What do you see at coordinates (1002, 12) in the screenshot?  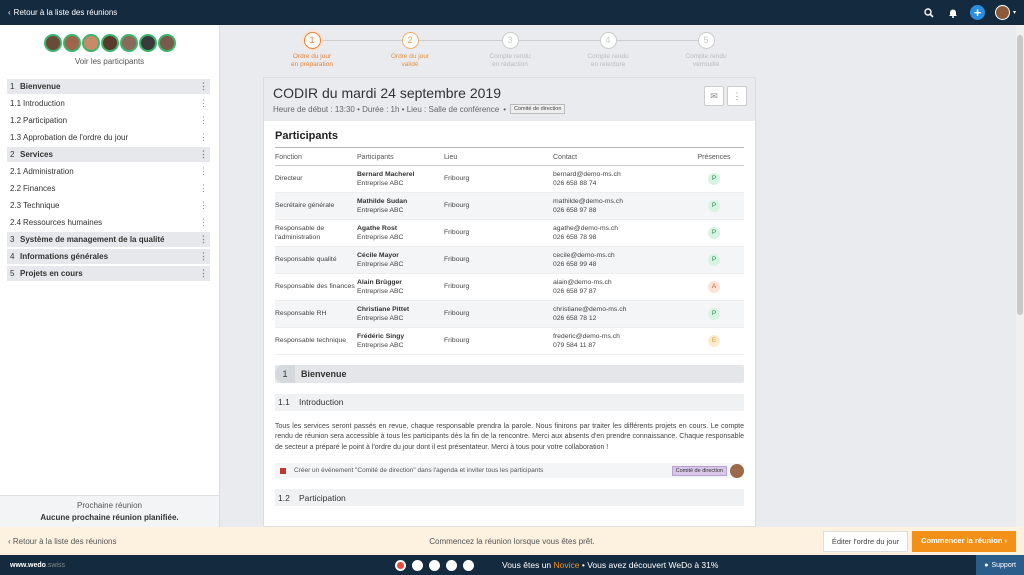 I see `user-avatar` at bounding box center [1002, 12].